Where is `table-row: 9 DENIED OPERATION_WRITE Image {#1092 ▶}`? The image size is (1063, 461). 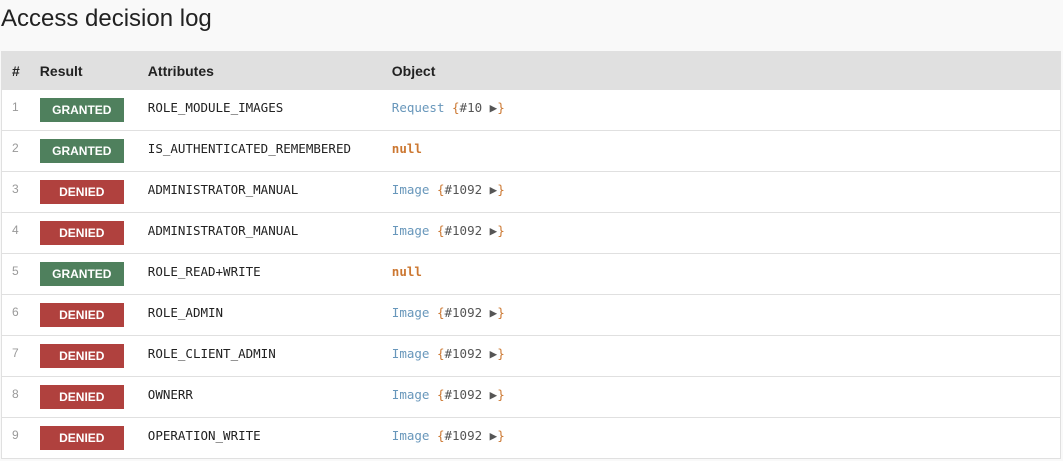 table-row: 9 DENIED OPERATION_WRITE Image {#1092 ▶} is located at coordinates (531, 438).